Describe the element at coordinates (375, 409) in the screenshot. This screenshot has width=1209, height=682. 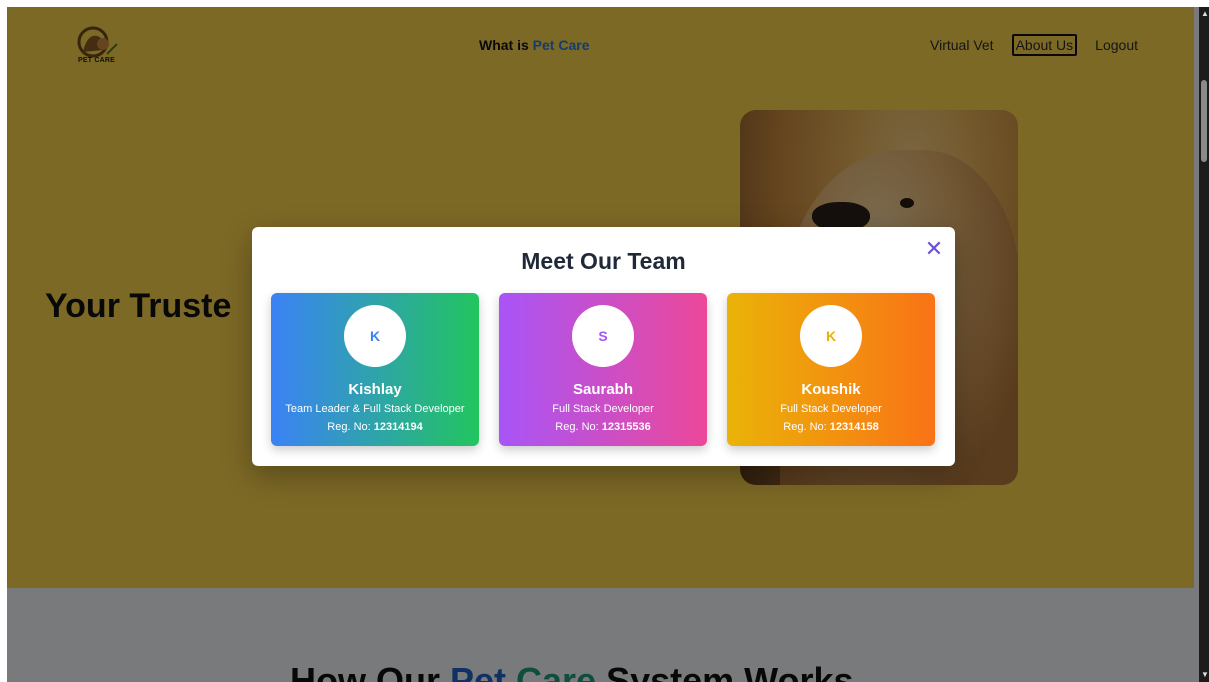
I see `member-role: Team Leader & Full Stack Developer` at that location.